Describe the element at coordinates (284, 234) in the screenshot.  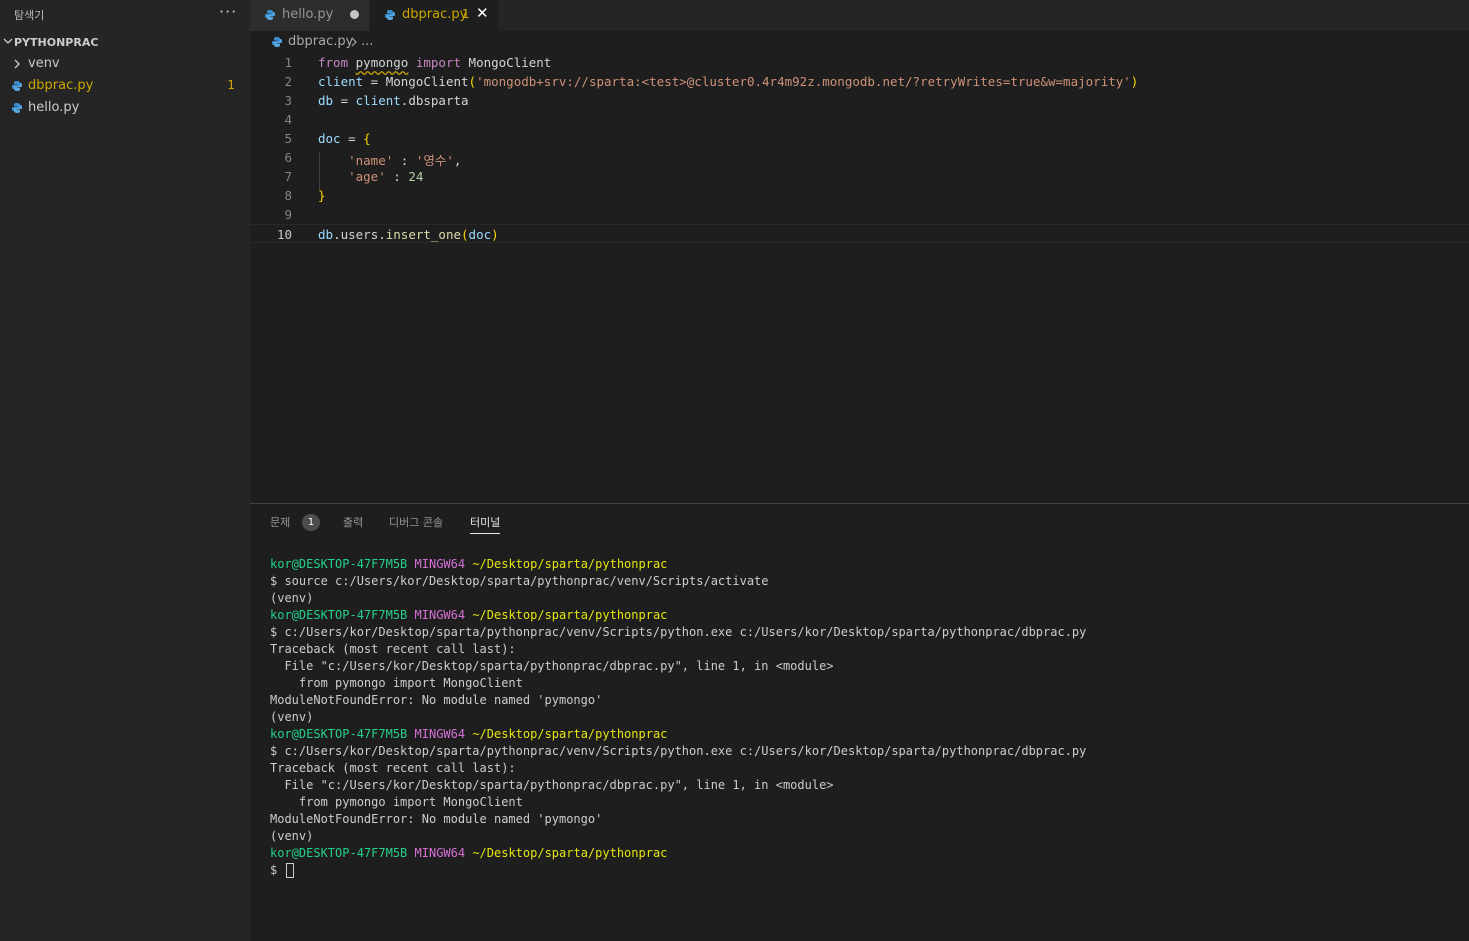
I see `line-number: 10` at that location.